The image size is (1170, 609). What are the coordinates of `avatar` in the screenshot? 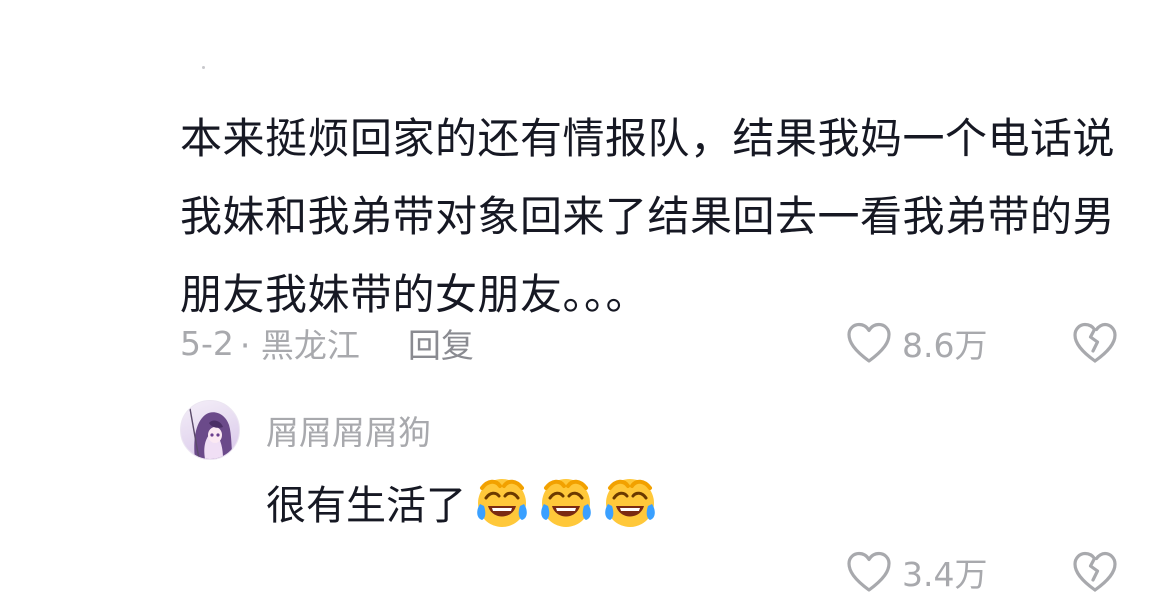 It's located at (210, 430).